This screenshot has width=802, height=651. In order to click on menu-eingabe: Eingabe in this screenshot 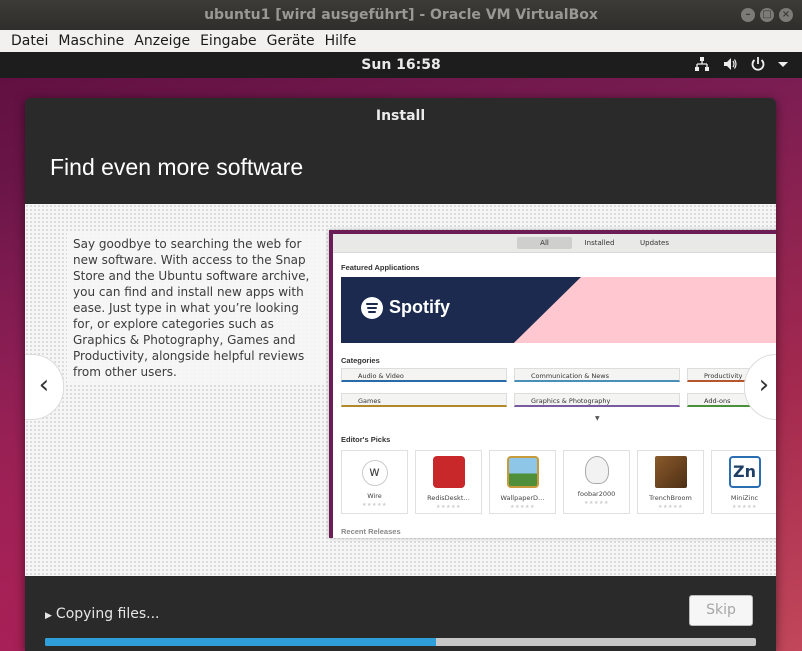, I will do `click(228, 41)`.